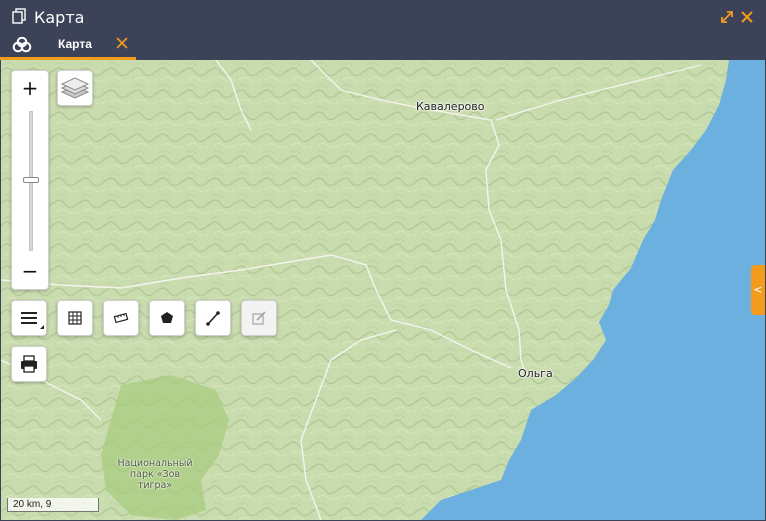 This screenshot has width=766, height=521. I want to click on ruler-icon, so click(121, 318).